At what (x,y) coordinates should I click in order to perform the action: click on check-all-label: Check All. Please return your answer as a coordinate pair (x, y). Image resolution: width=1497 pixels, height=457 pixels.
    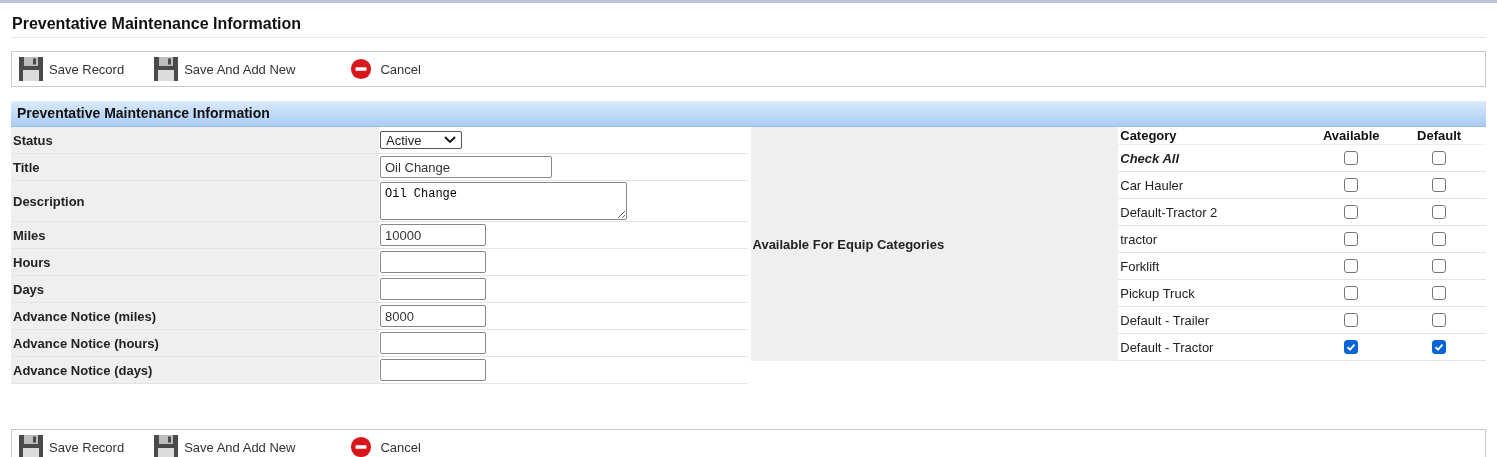
    Looking at the image, I should click on (1150, 158).